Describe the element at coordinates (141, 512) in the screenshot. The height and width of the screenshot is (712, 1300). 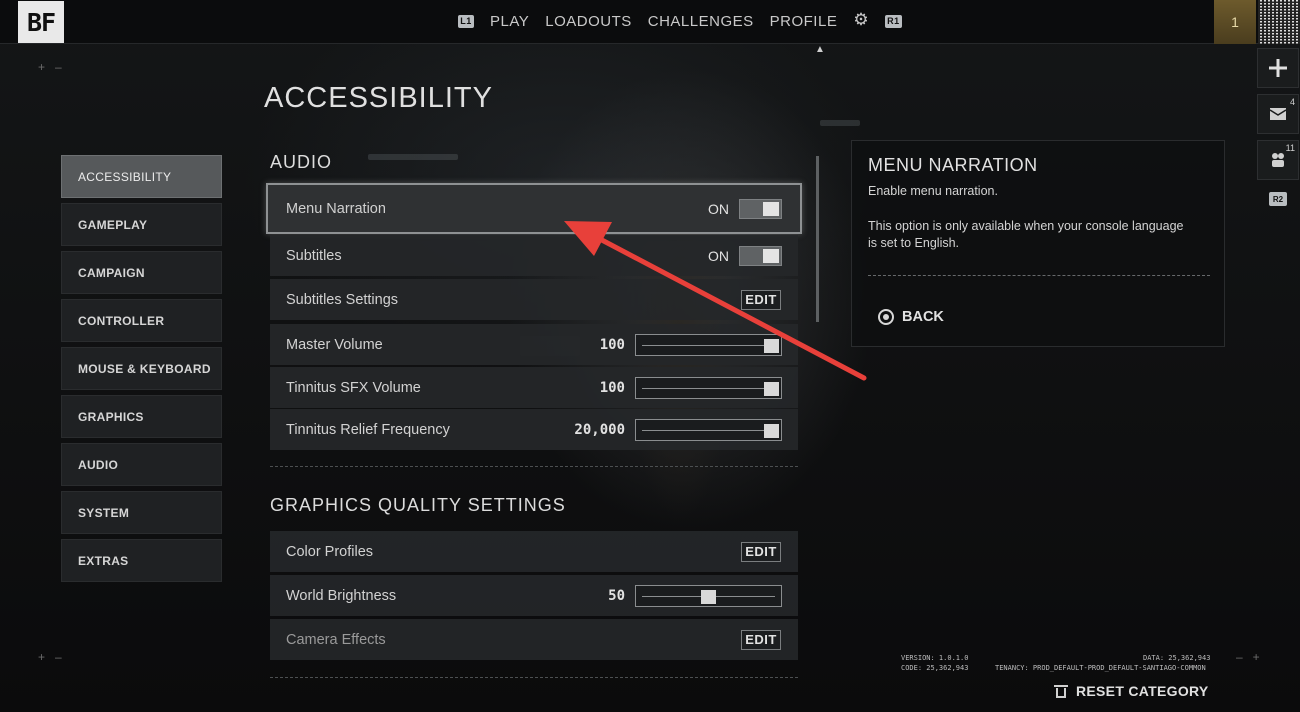
I see `category-system: SYSTEM` at that location.